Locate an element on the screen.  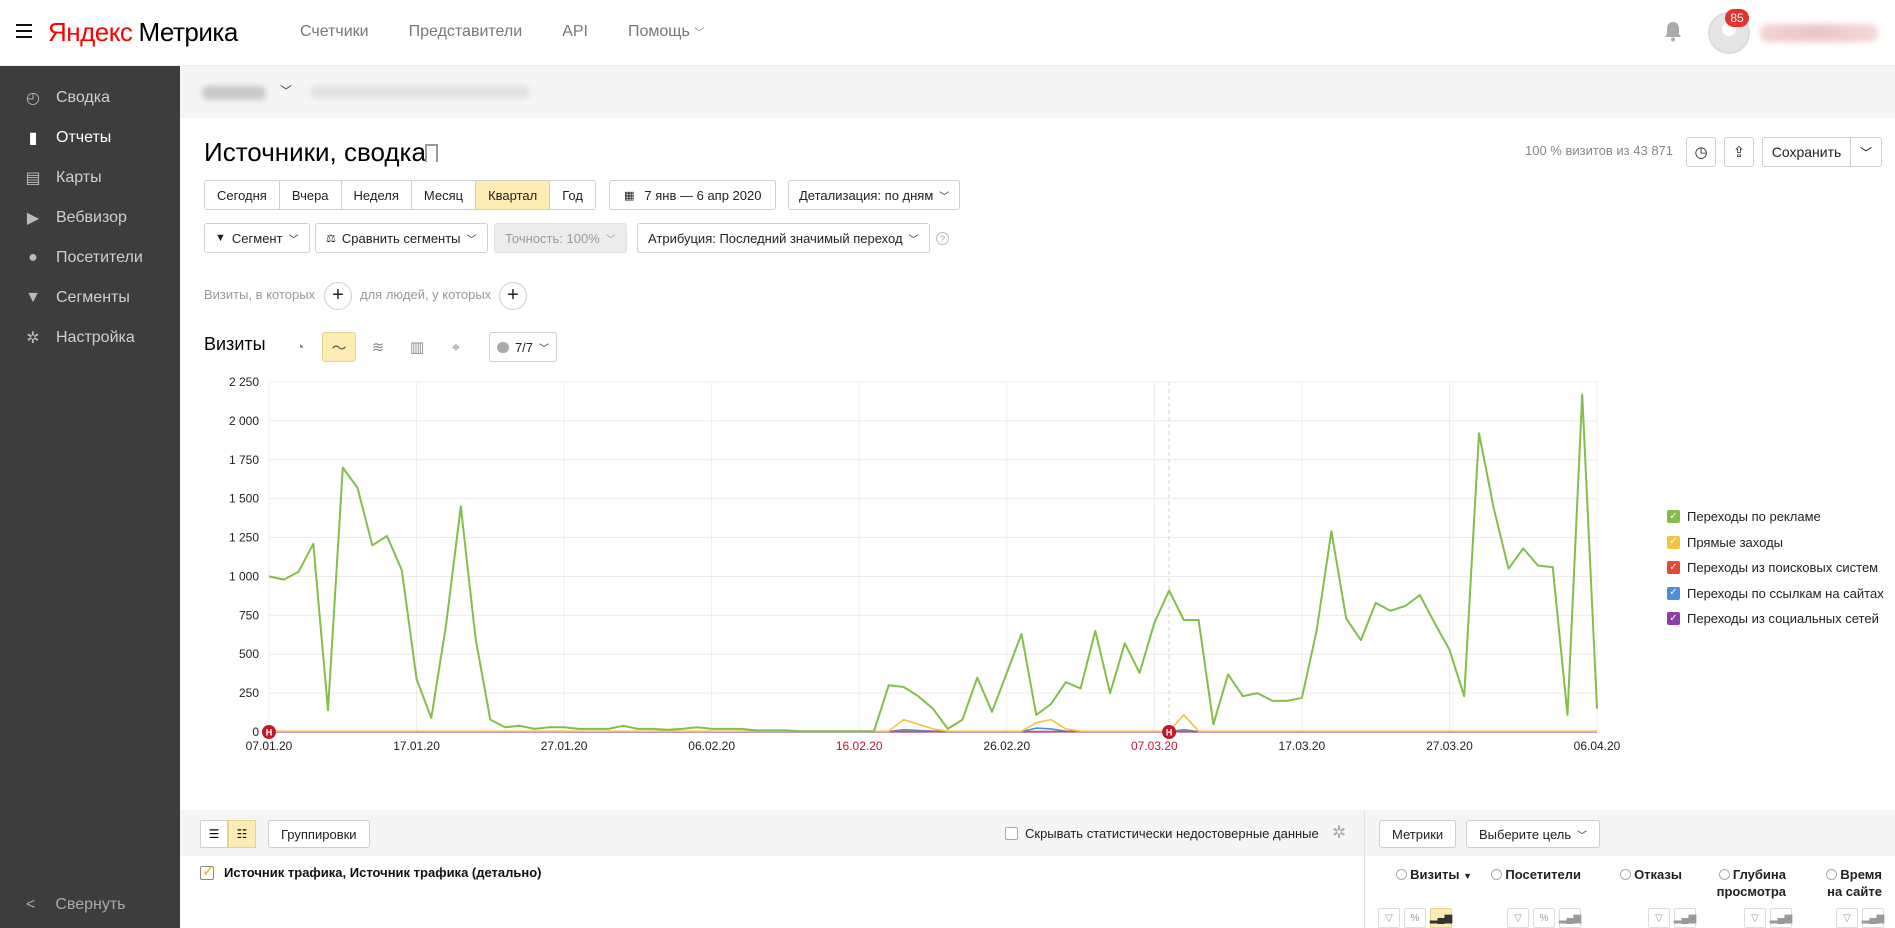
line-chart-type-button: 〜 is located at coordinates (339, 347).